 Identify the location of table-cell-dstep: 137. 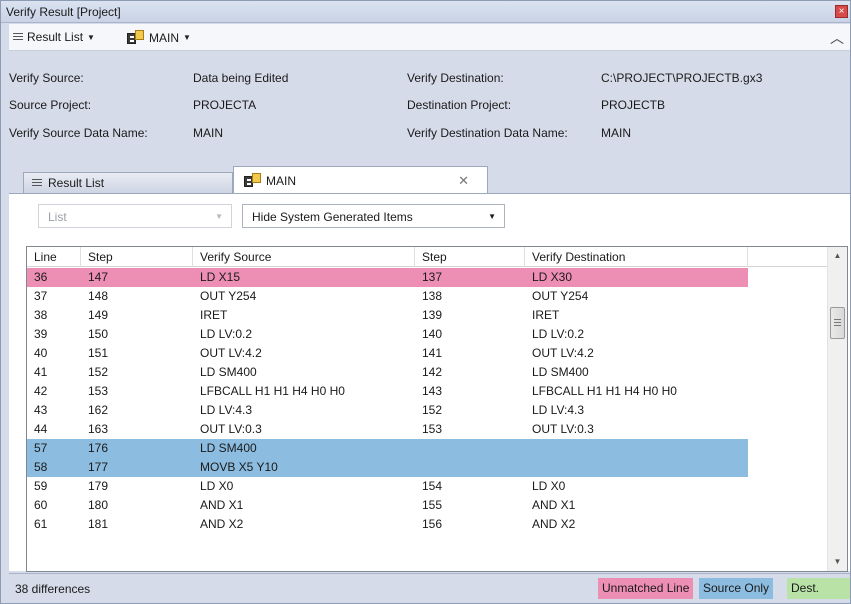
(432, 277).